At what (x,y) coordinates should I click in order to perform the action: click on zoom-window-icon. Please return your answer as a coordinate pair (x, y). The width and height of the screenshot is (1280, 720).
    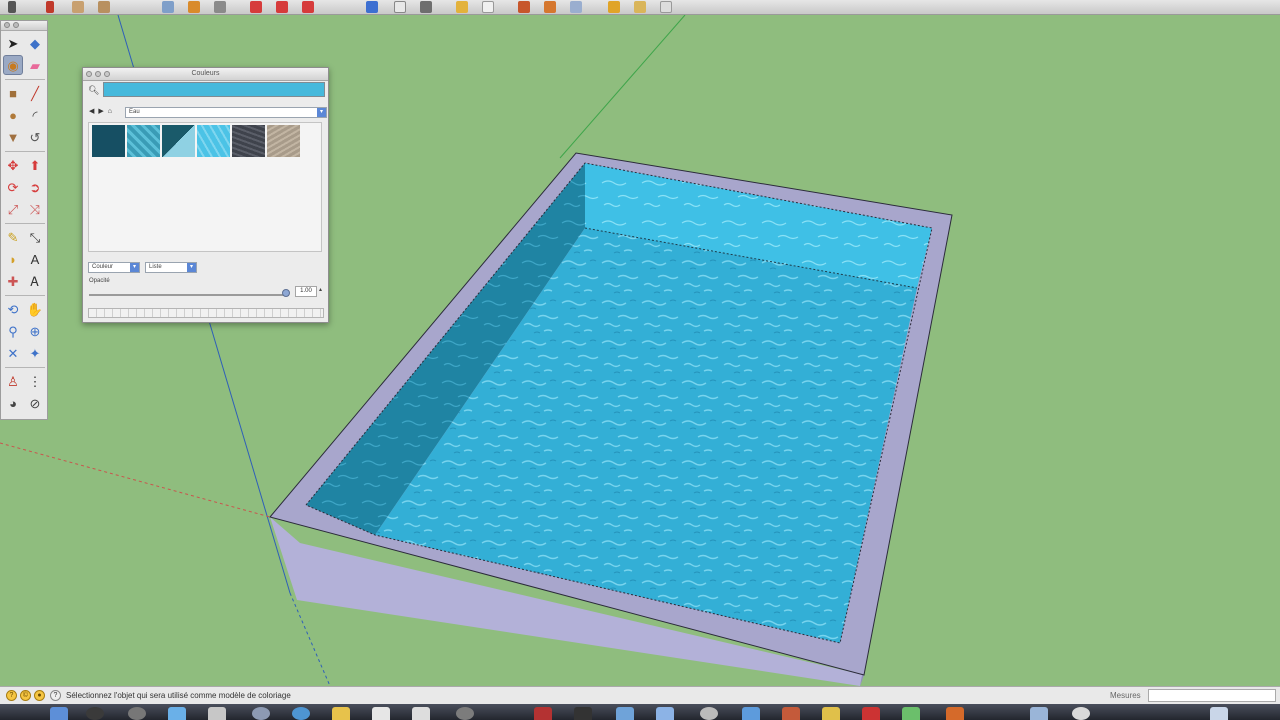
    Looking at the image, I should click on (107, 74).